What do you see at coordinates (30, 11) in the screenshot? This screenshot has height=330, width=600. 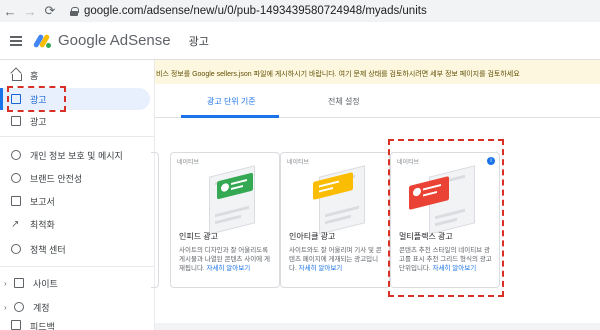 I see `forward-arrow-icon: →` at bounding box center [30, 11].